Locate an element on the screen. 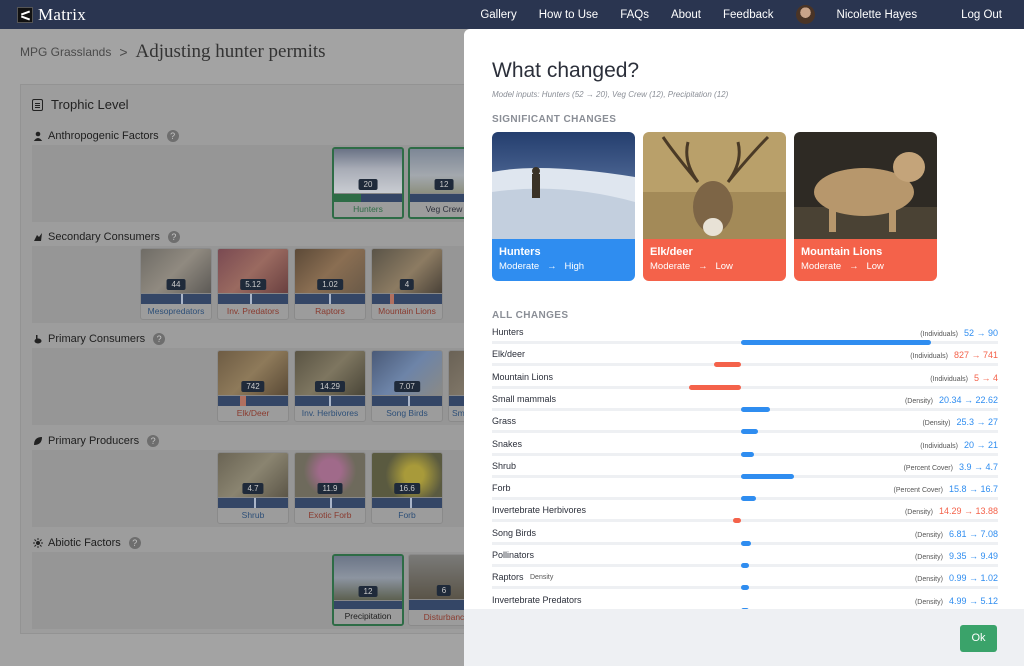 This screenshot has height=666, width=1024. significant-card-hunters: Hunters Moderate → High is located at coordinates (563, 206).